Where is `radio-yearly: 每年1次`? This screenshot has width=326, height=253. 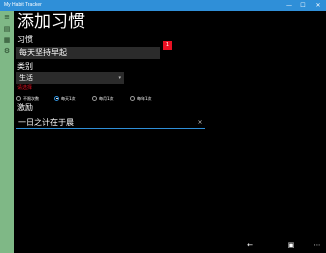
radio-yearly: 每年1次 is located at coordinates (141, 98).